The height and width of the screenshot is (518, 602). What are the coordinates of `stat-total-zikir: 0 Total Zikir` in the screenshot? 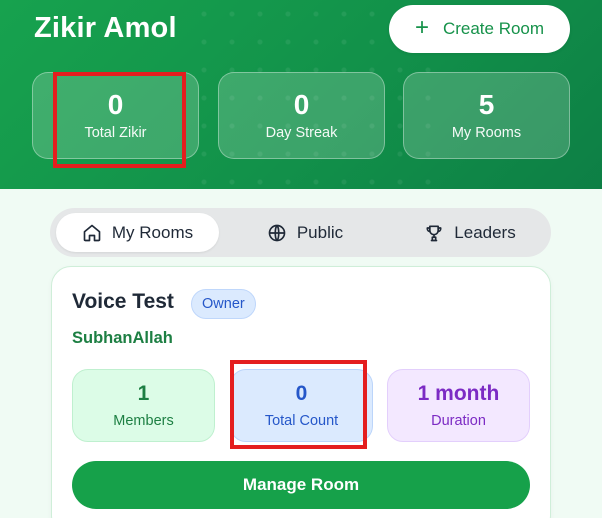 It's located at (115, 115).